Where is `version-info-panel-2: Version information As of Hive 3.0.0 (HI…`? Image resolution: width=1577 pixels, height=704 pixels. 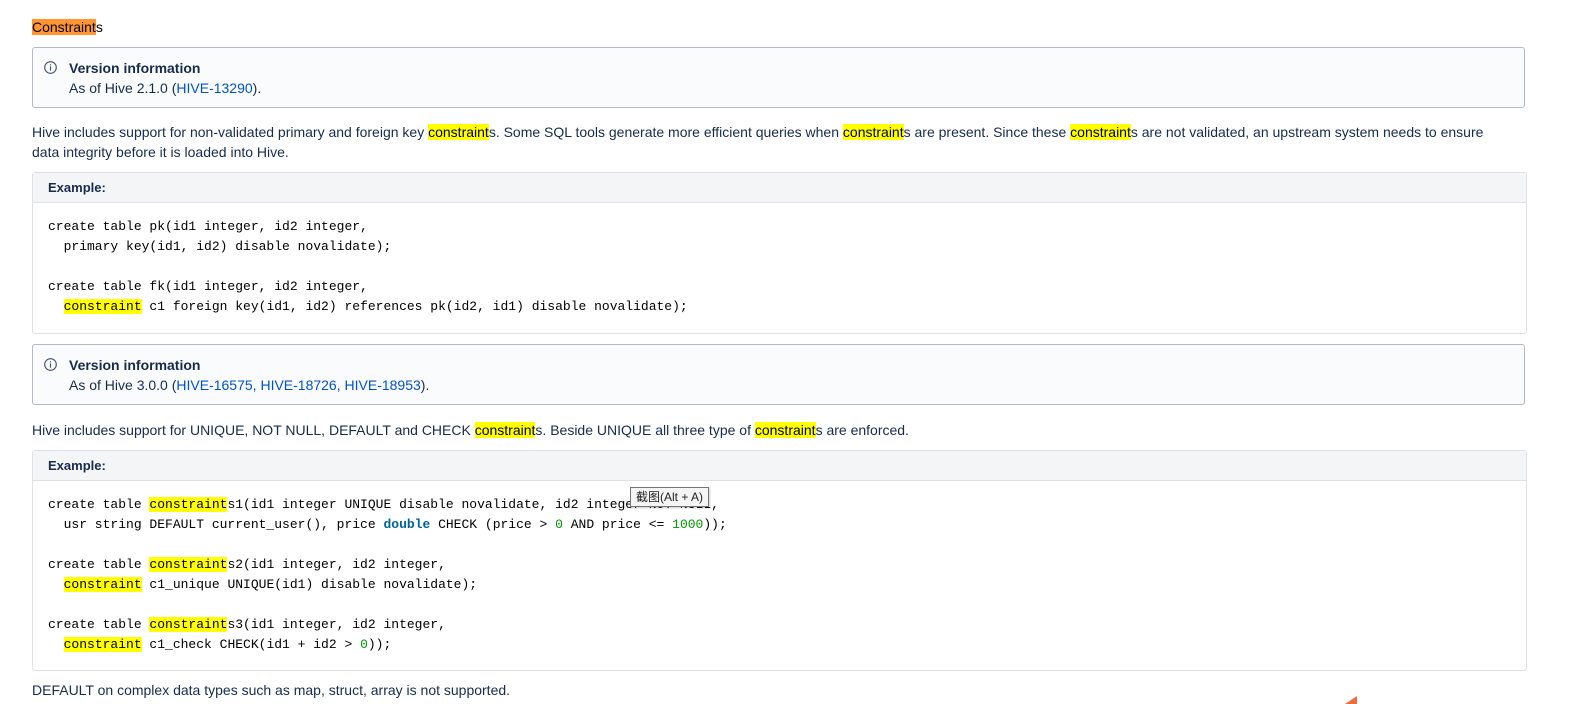 version-info-panel-2: Version information As of Hive 3.0.0 (HI… is located at coordinates (778, 374).